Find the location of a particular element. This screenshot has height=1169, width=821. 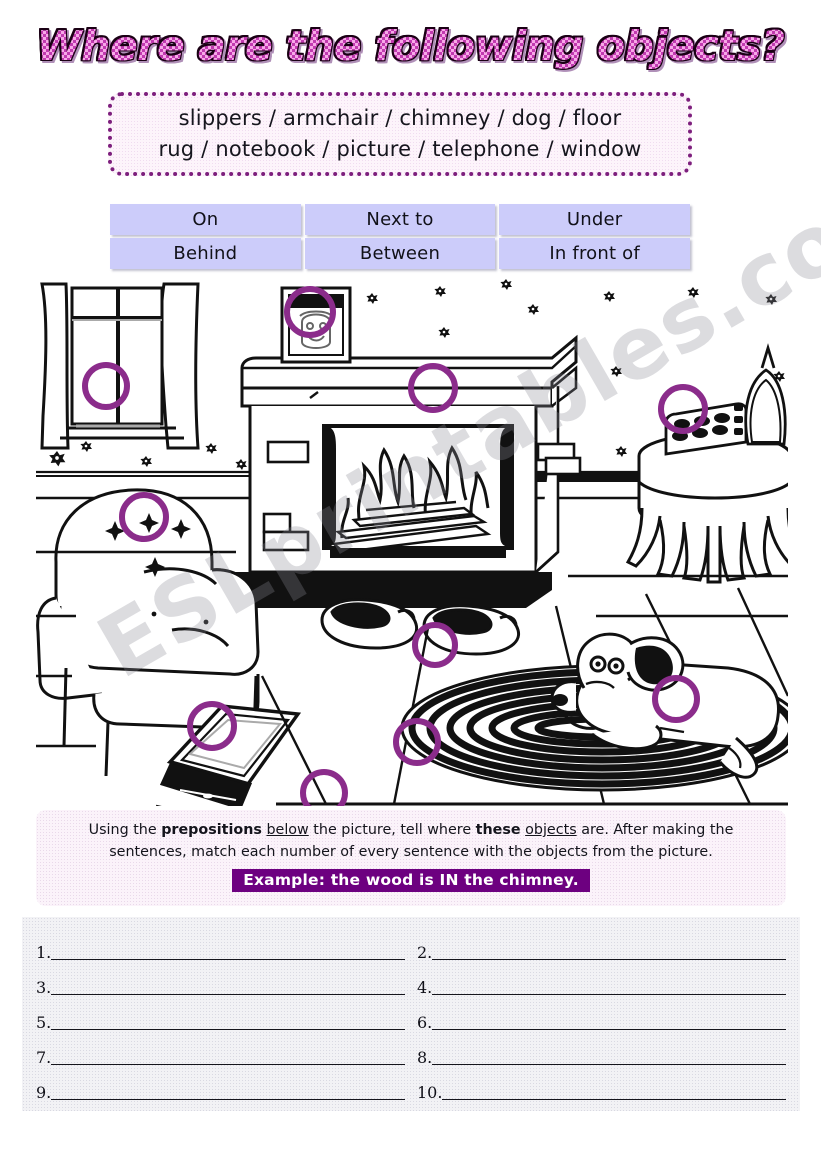

answer-item-5: 5. is located at coordinates (220, 1014).